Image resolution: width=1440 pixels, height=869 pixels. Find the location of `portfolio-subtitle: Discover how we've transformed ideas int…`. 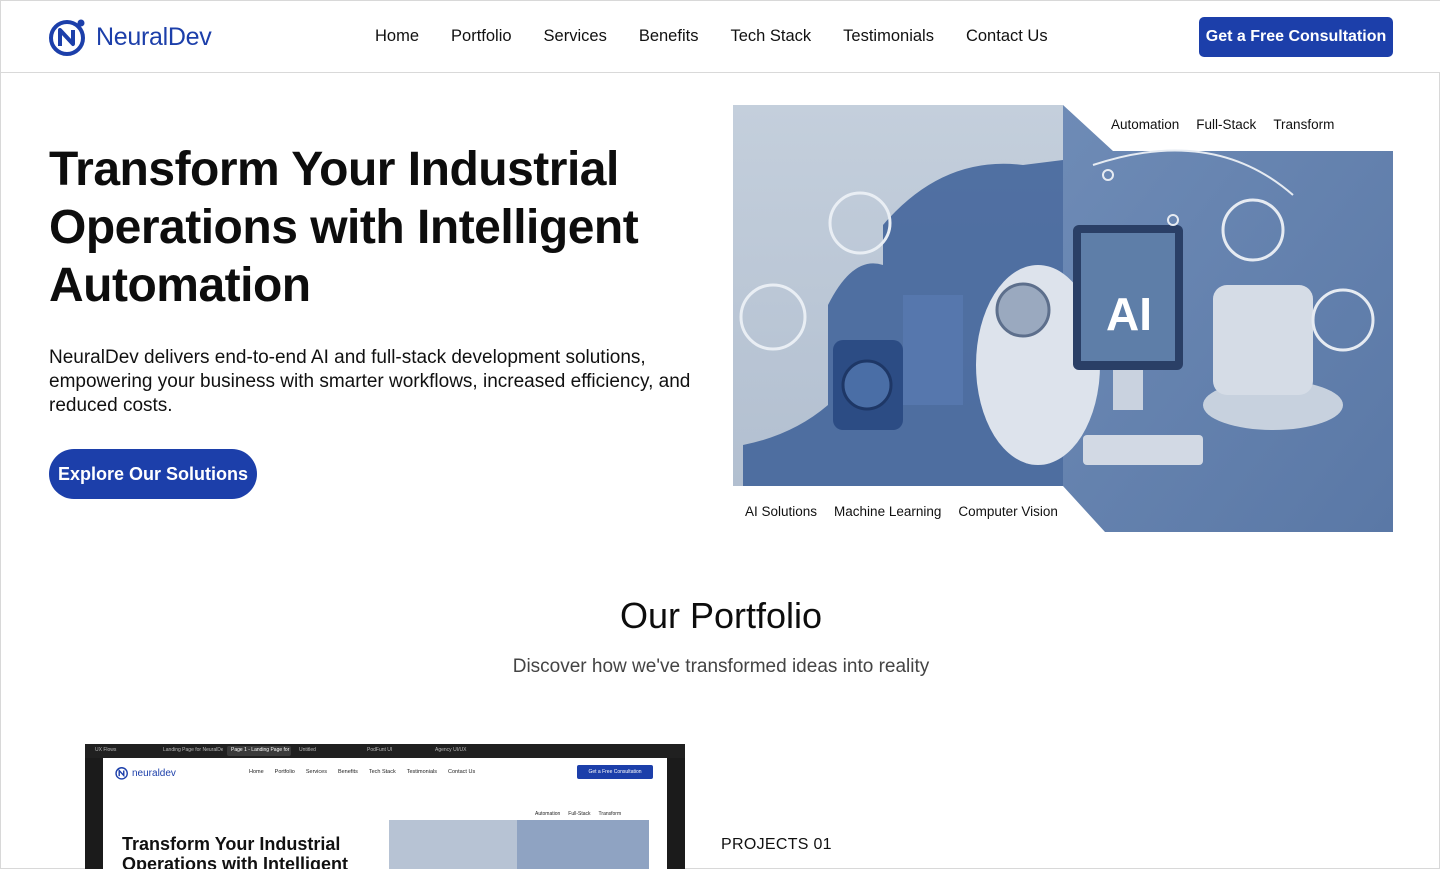

portfolio-subtitle: Discover how we've transformed ideas int… is located at coordinates (721, 666).